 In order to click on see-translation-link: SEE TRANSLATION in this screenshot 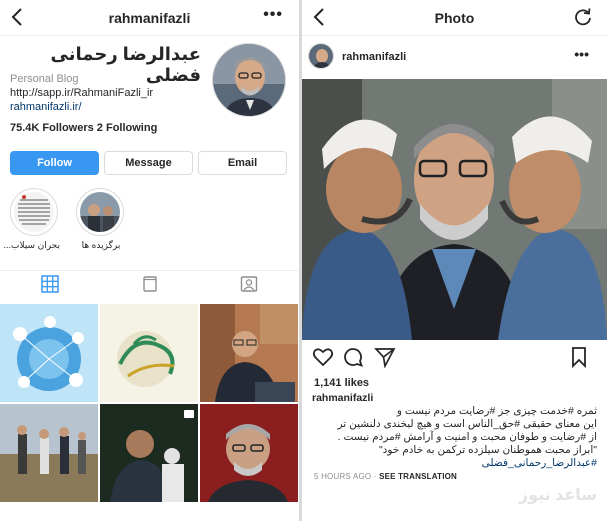, I will do `click(418, 476)`.